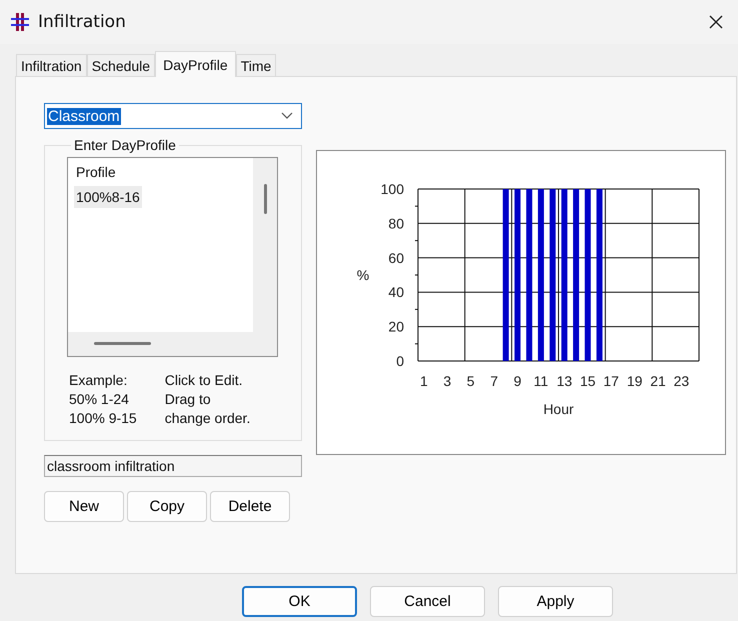  I want to click on tab: DayProfile, so click(195, 64).